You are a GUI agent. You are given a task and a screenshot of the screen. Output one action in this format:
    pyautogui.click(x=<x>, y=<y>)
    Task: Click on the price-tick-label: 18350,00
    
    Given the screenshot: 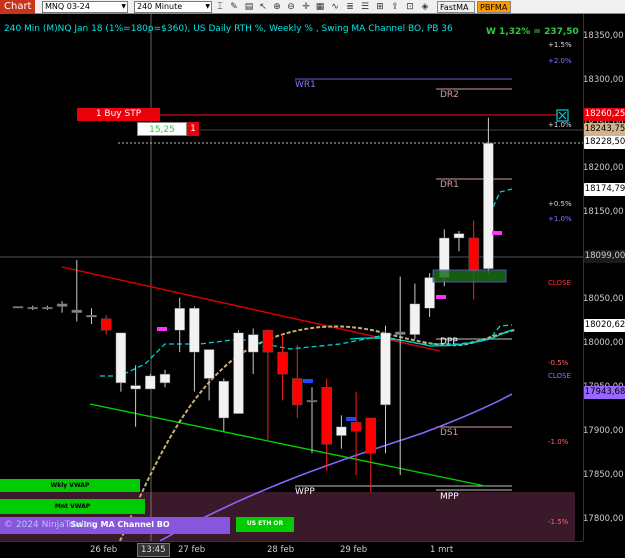 What is the action you would take?
    pyautogui.click(x=603, y=36)
    